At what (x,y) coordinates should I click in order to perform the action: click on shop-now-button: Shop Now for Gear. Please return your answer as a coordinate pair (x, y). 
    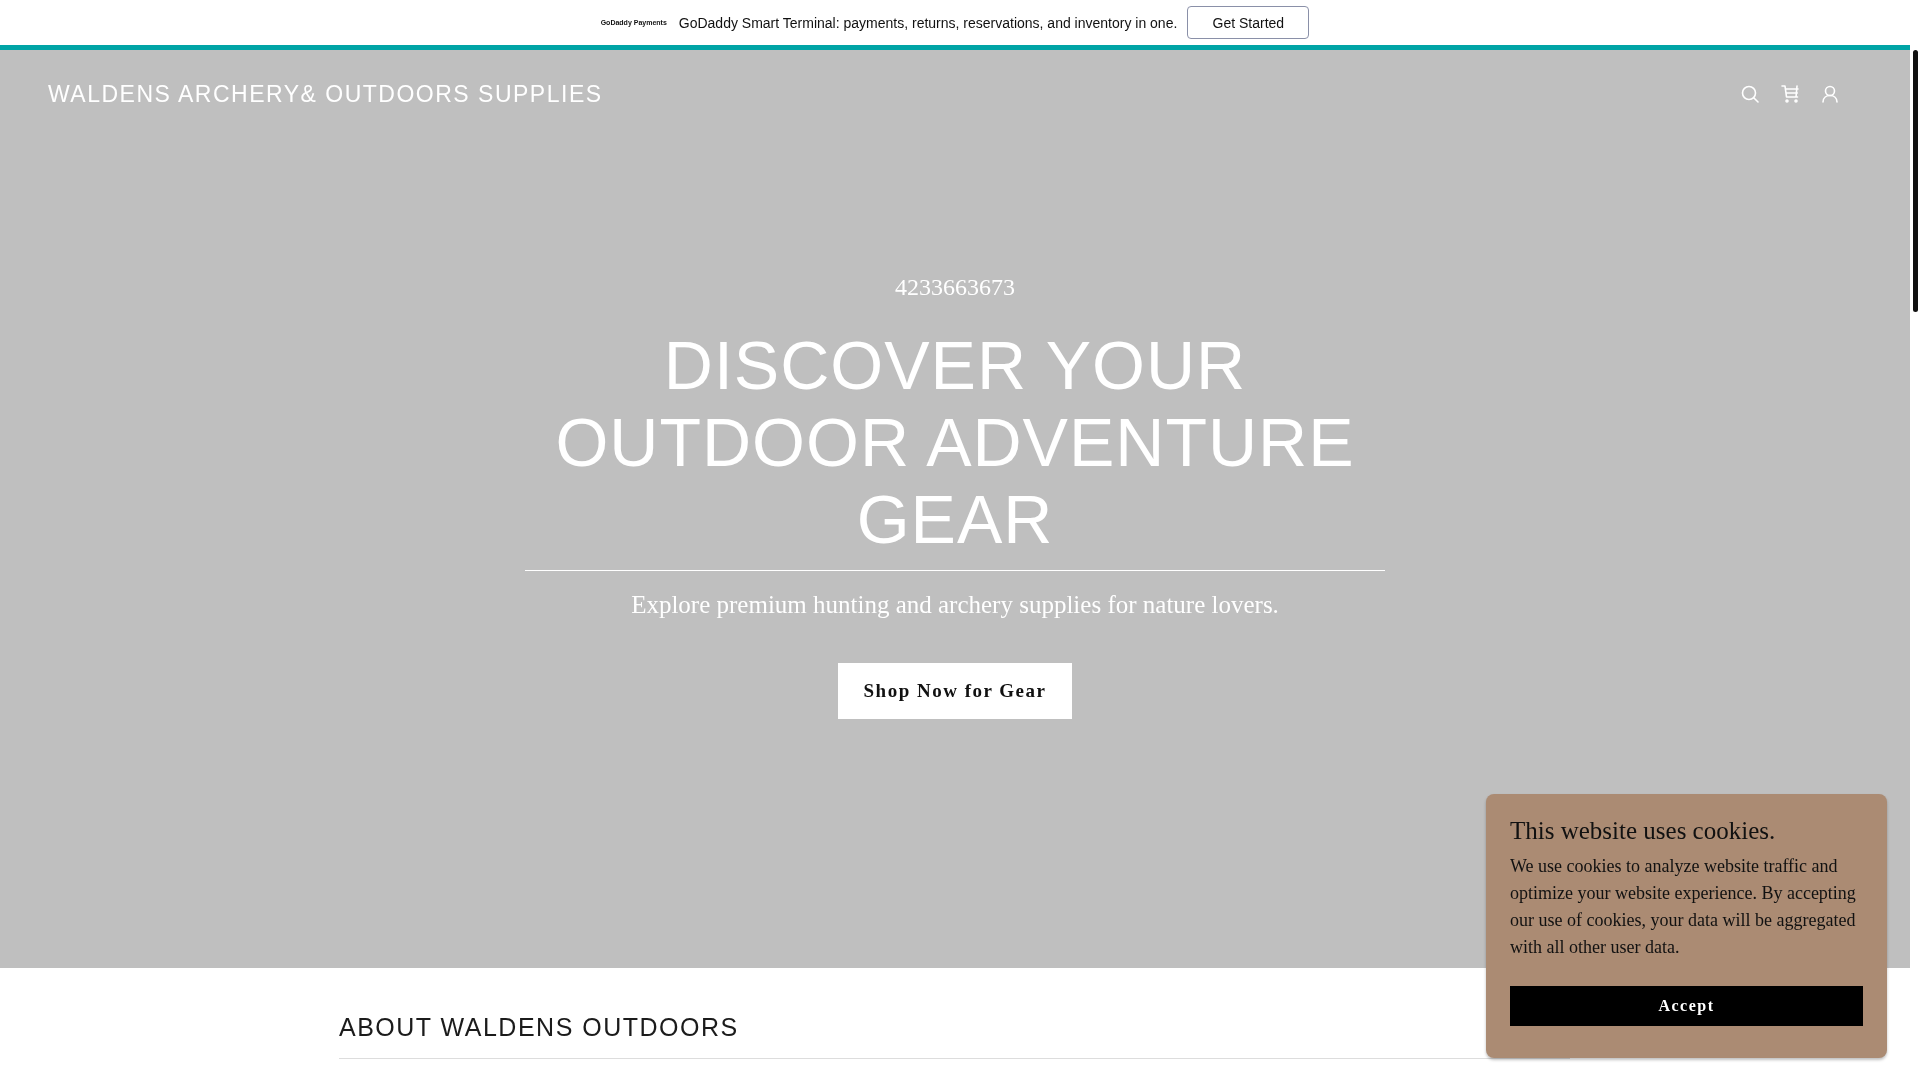
    Looking at the image, I should click on (955, 691).